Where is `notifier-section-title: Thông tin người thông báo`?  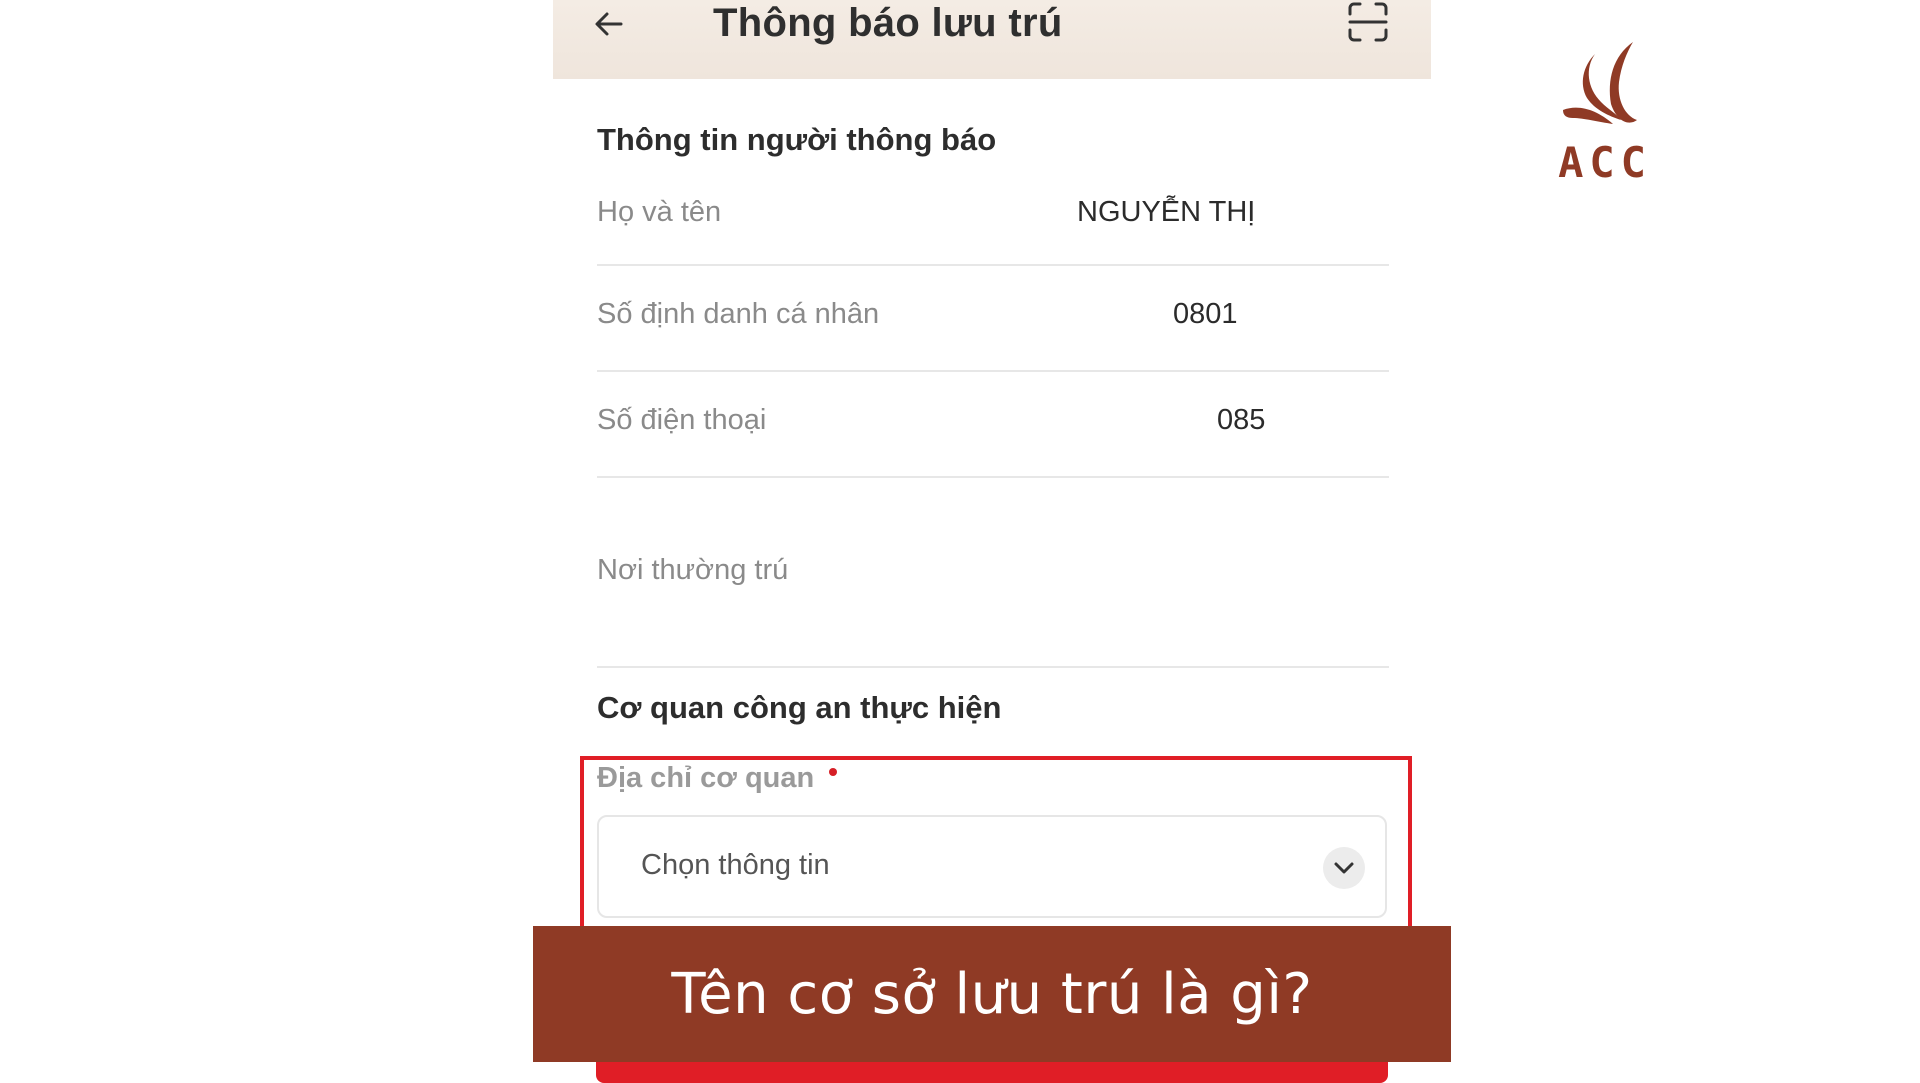
notifier-section-title: Thông tin người thông báo is located at coordinates (797, 139).